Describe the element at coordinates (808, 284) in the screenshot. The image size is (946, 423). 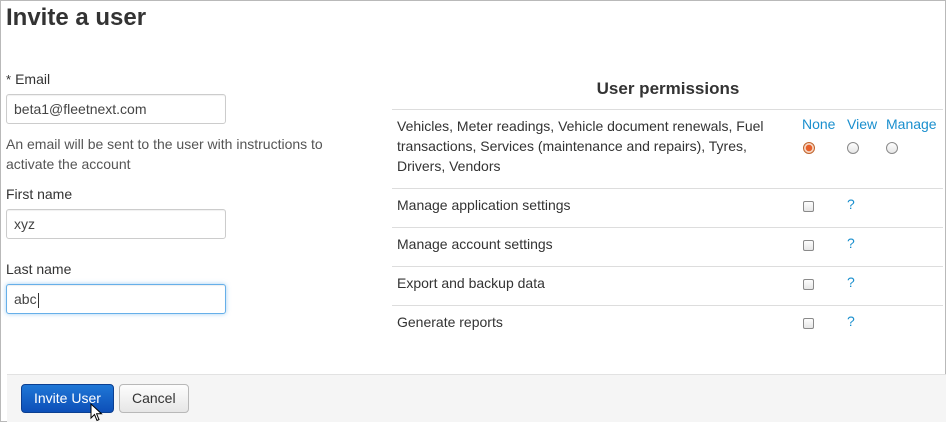
I see `permission-checkbox-export-backup` at that location.